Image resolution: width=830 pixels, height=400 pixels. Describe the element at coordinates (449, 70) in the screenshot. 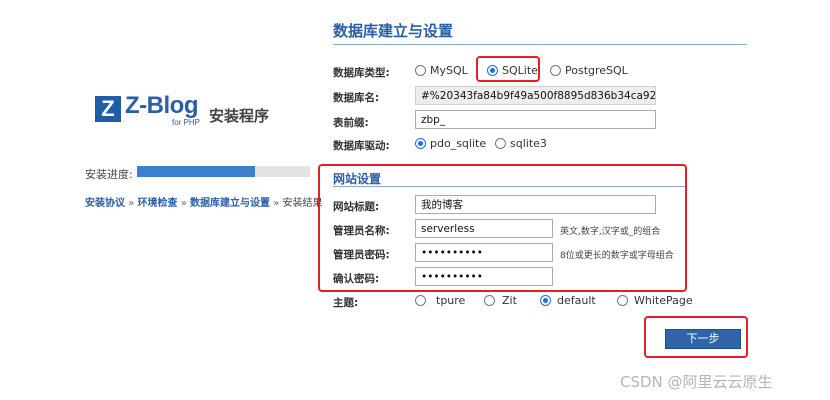

I see `option-label: MySQL` at that location.